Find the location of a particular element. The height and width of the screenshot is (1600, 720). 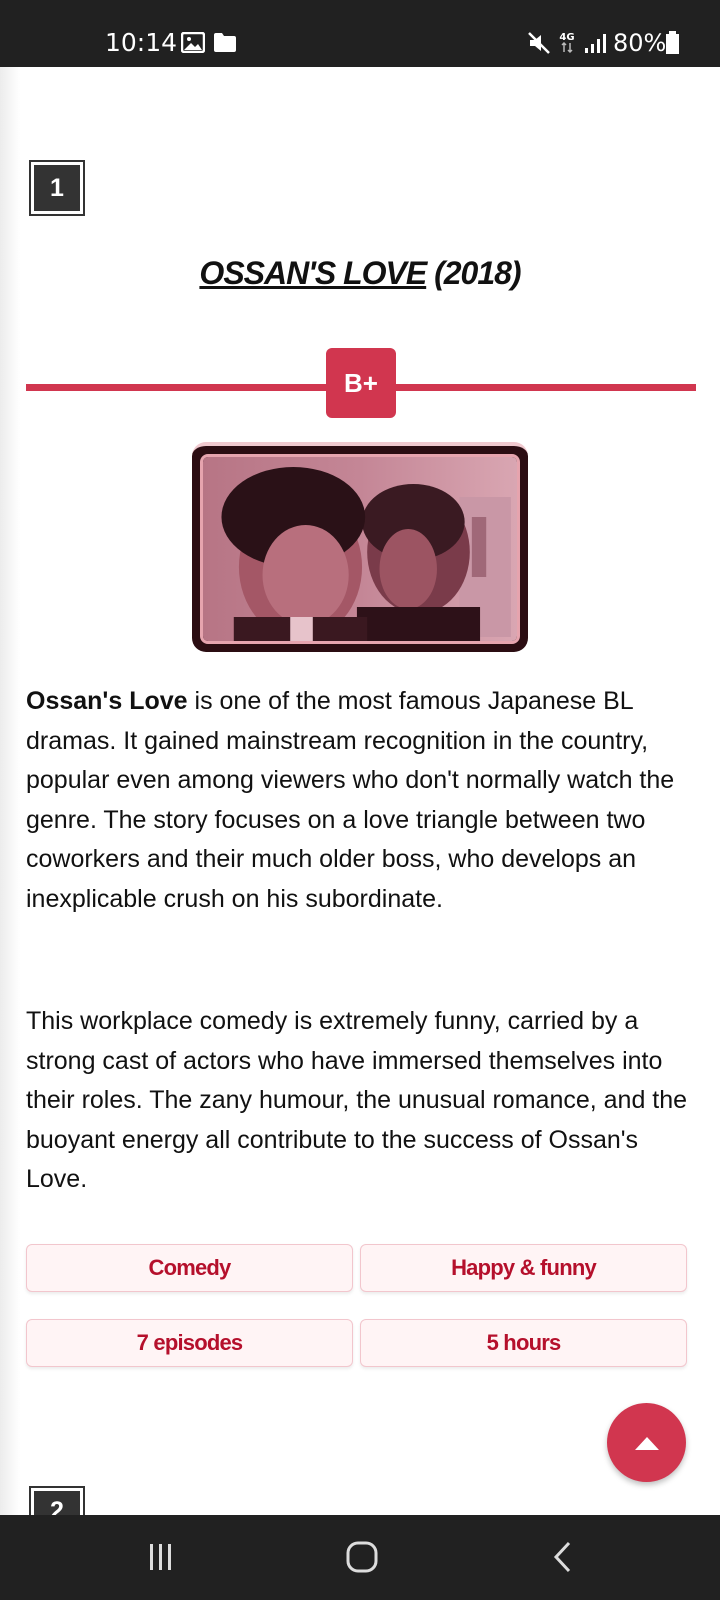

recent-apps-icon is located at coordinates (160, 1557).